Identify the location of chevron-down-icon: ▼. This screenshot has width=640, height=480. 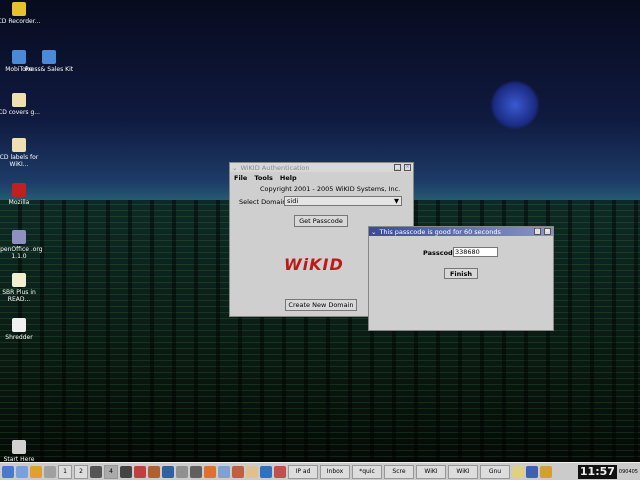
(396, 201).